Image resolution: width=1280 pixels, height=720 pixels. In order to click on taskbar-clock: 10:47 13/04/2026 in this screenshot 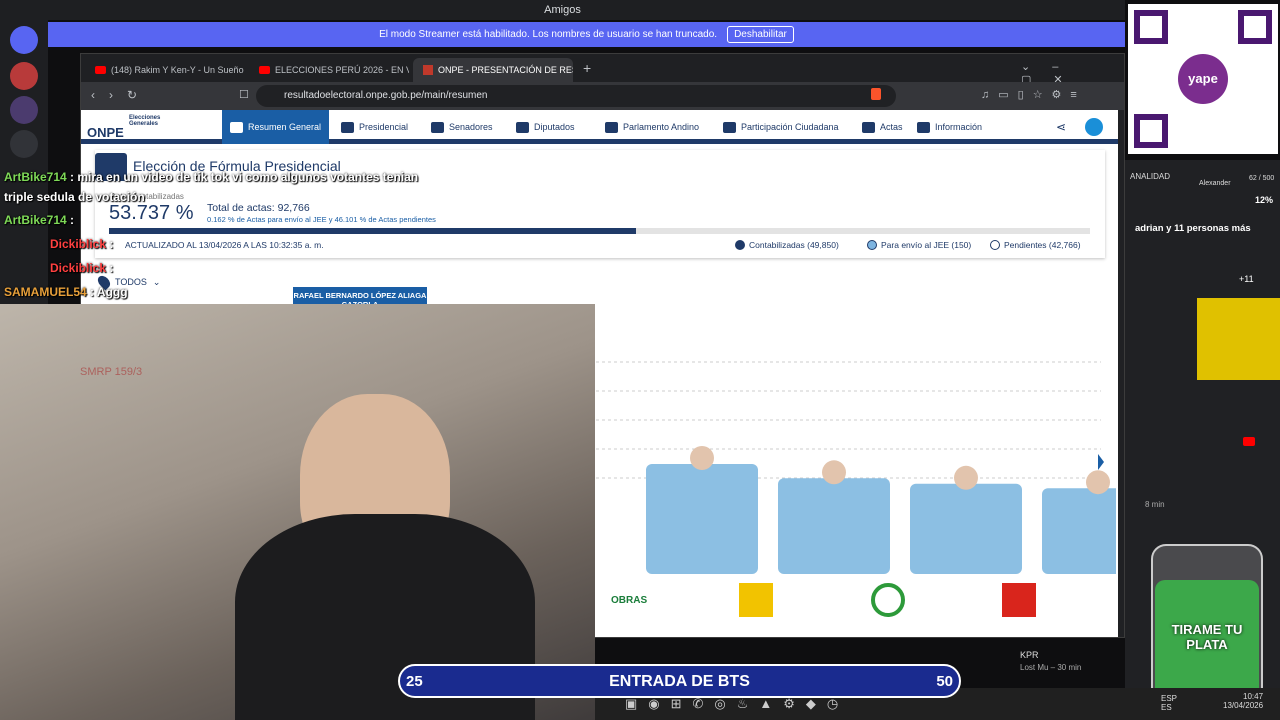, I will do `click(1243, 701)`.